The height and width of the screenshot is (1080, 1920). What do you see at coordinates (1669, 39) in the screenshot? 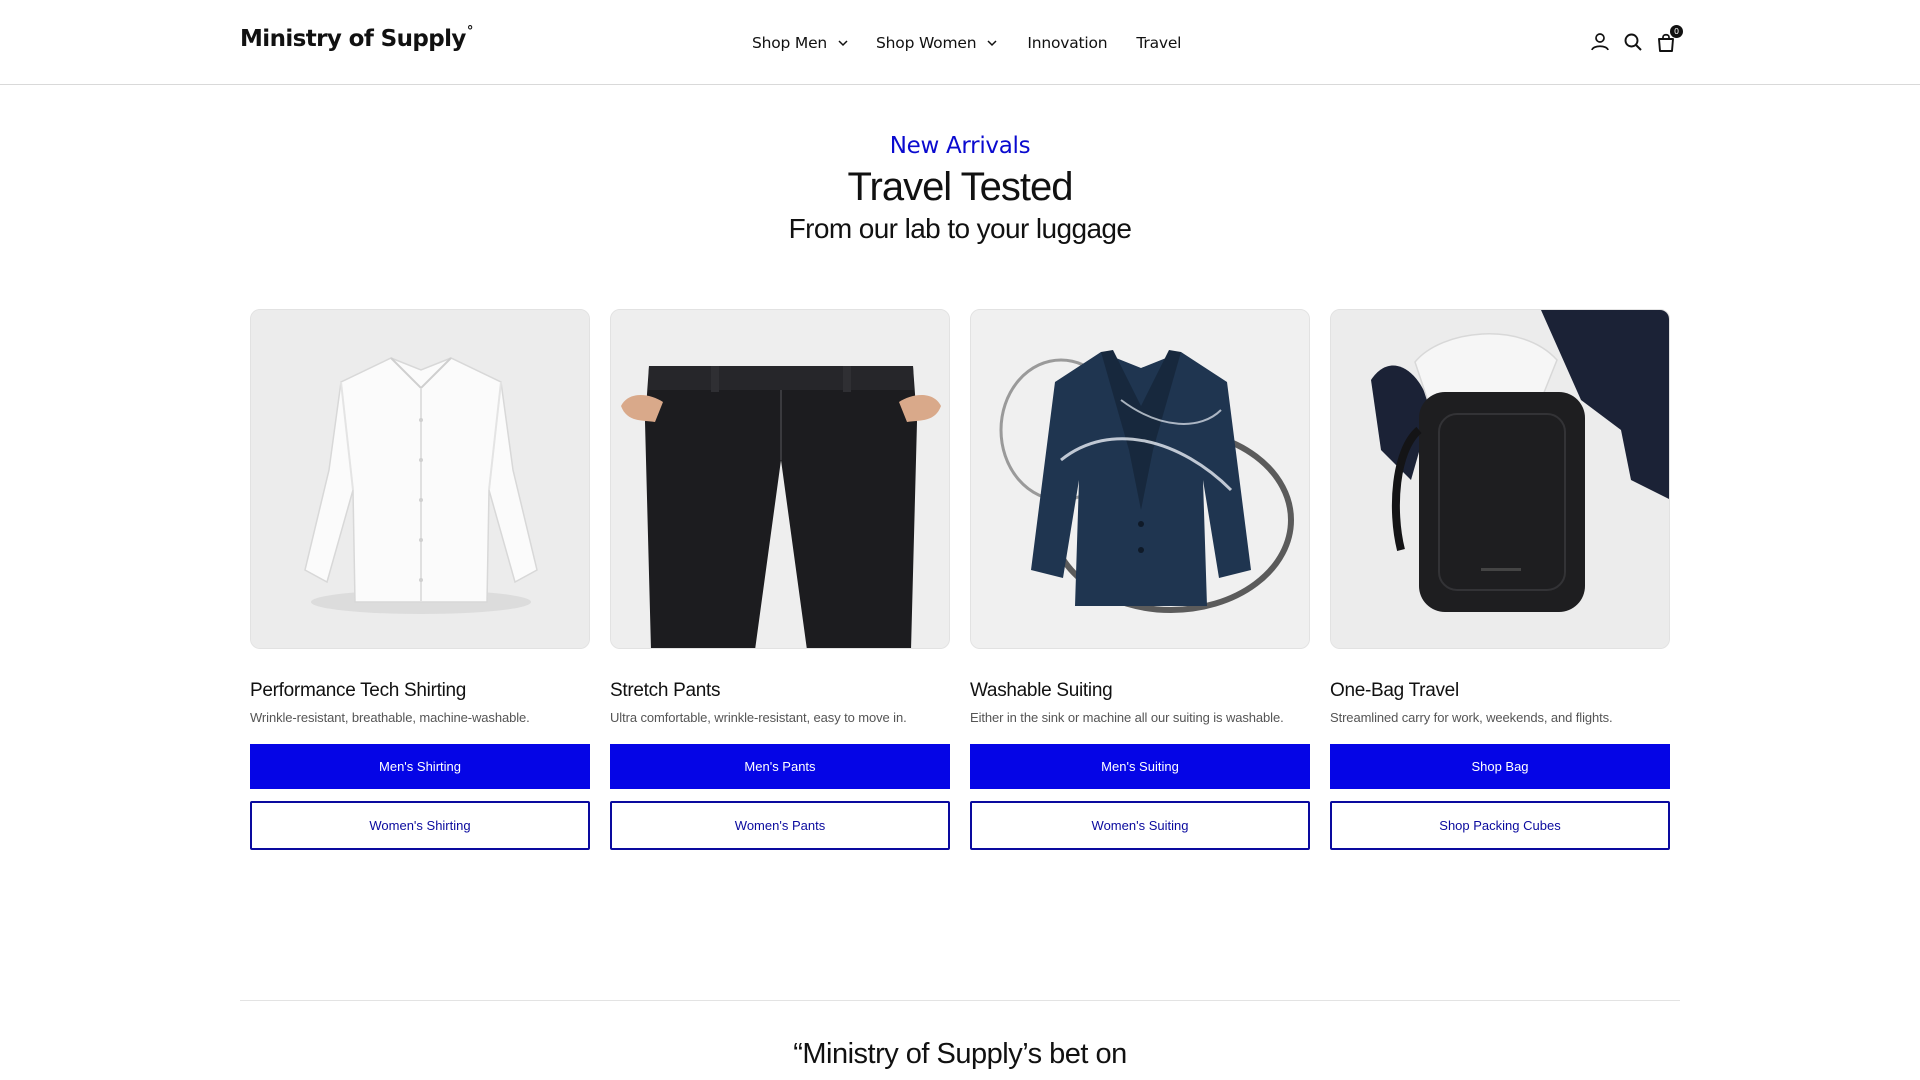
I see `cart-icon: 0` at bounding box center [1669, 39].